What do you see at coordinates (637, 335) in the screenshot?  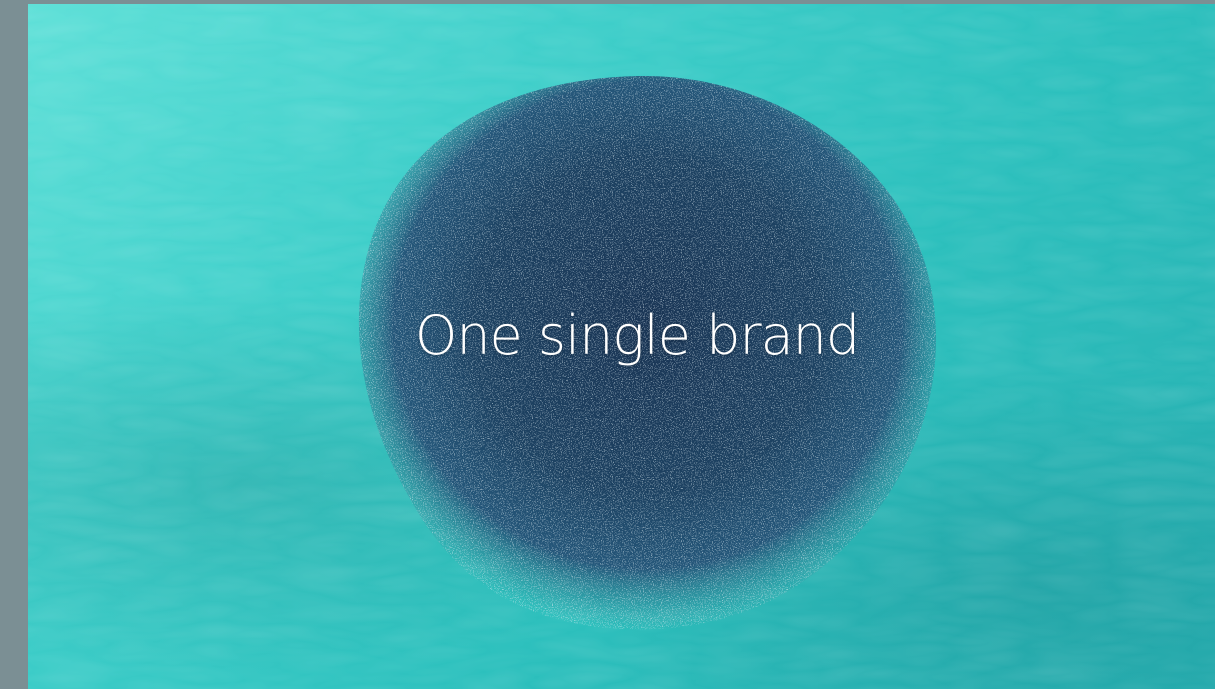 I see `hero-headline: One single brand` at bounding box center [637, 335].